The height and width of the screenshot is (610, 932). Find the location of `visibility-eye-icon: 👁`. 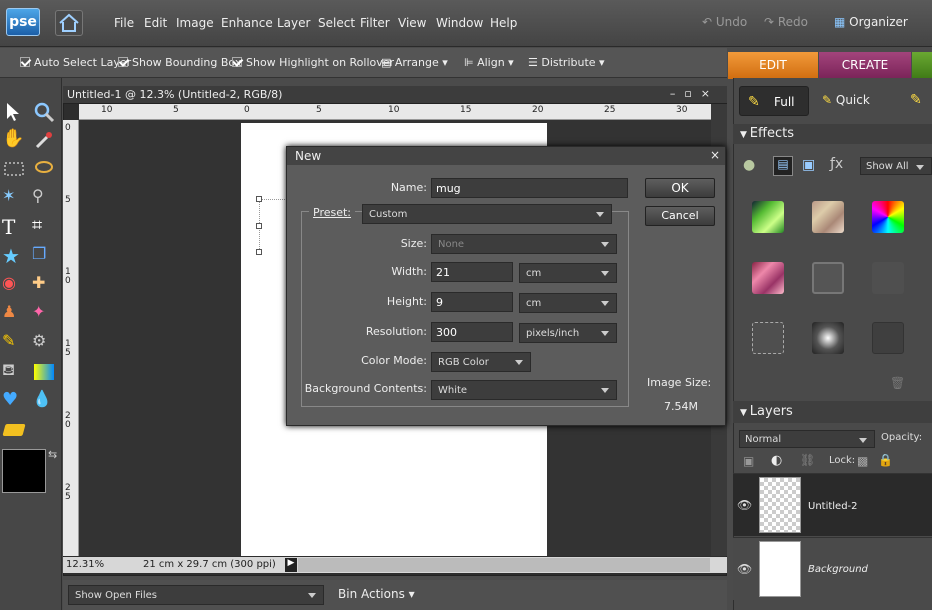

visibility-eye-icon: 👁 is located at coordinates (744, 505).